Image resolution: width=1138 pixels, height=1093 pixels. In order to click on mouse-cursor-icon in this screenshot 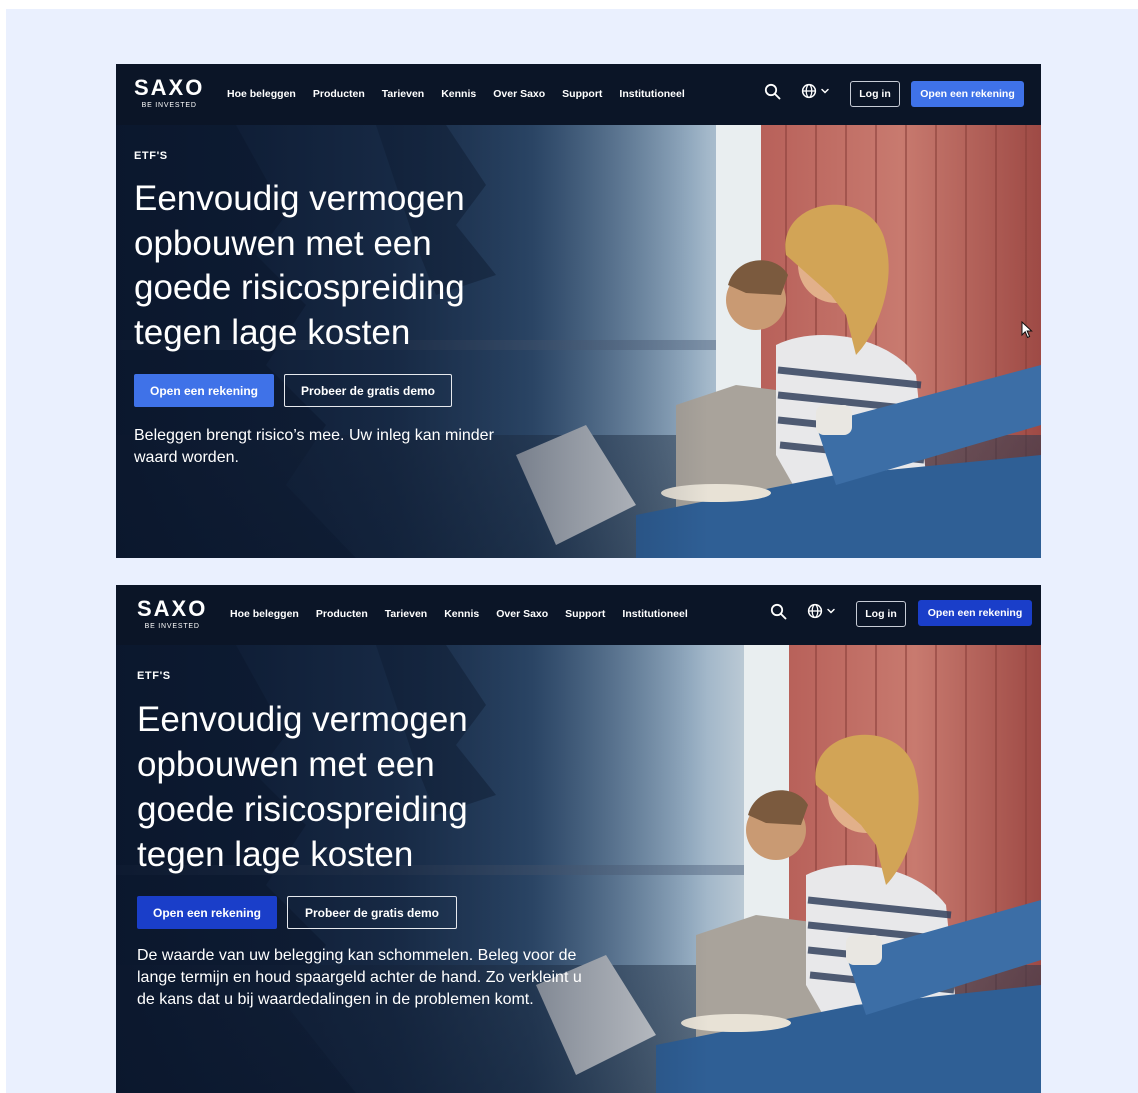, I will do `click(1027, 330)`.